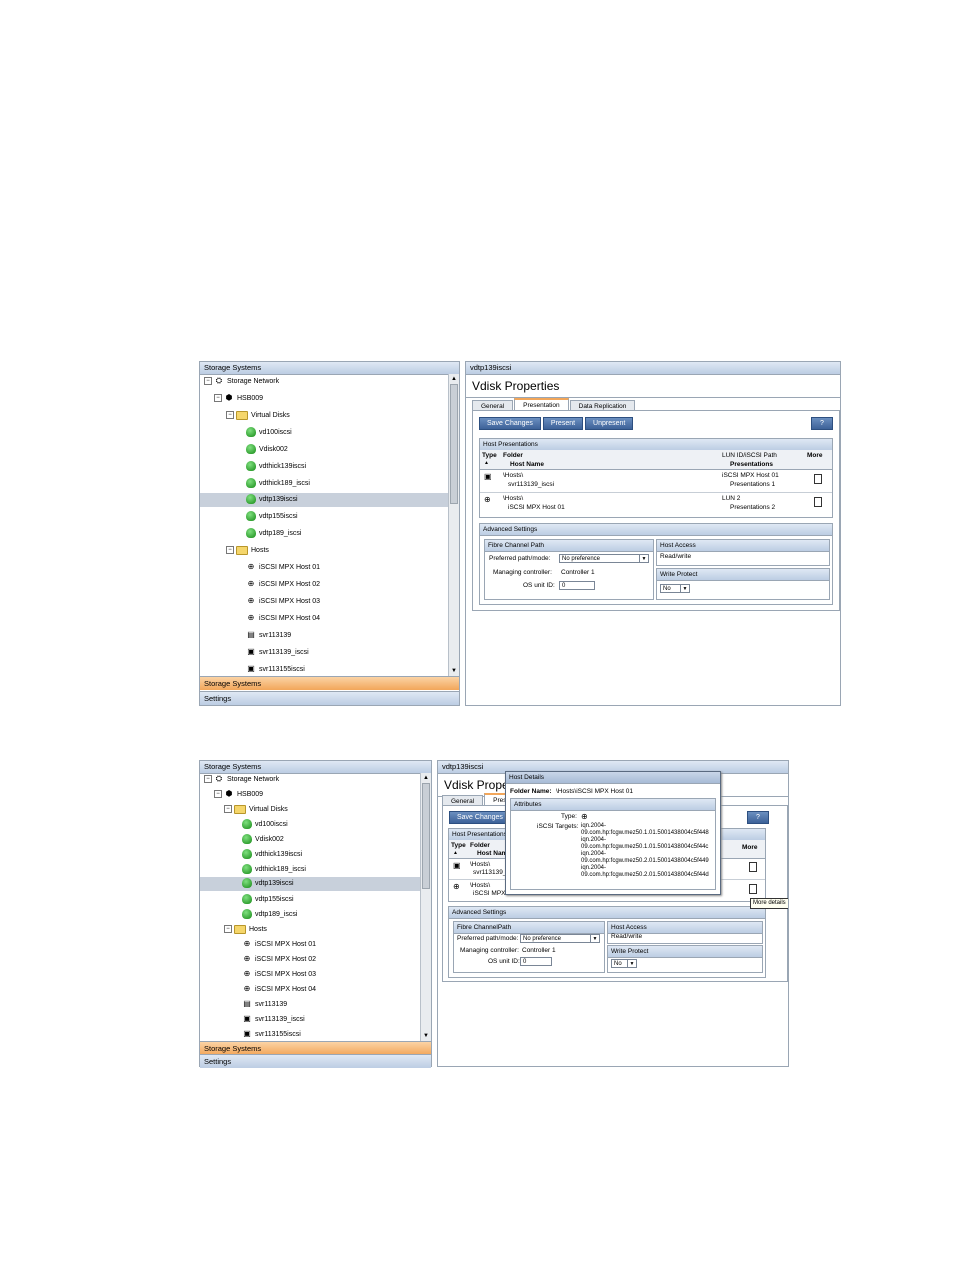  What do you see at coordinates (563, 423) in the screenshot?
I see `present-button: Present` at bounding box center [563, 423].